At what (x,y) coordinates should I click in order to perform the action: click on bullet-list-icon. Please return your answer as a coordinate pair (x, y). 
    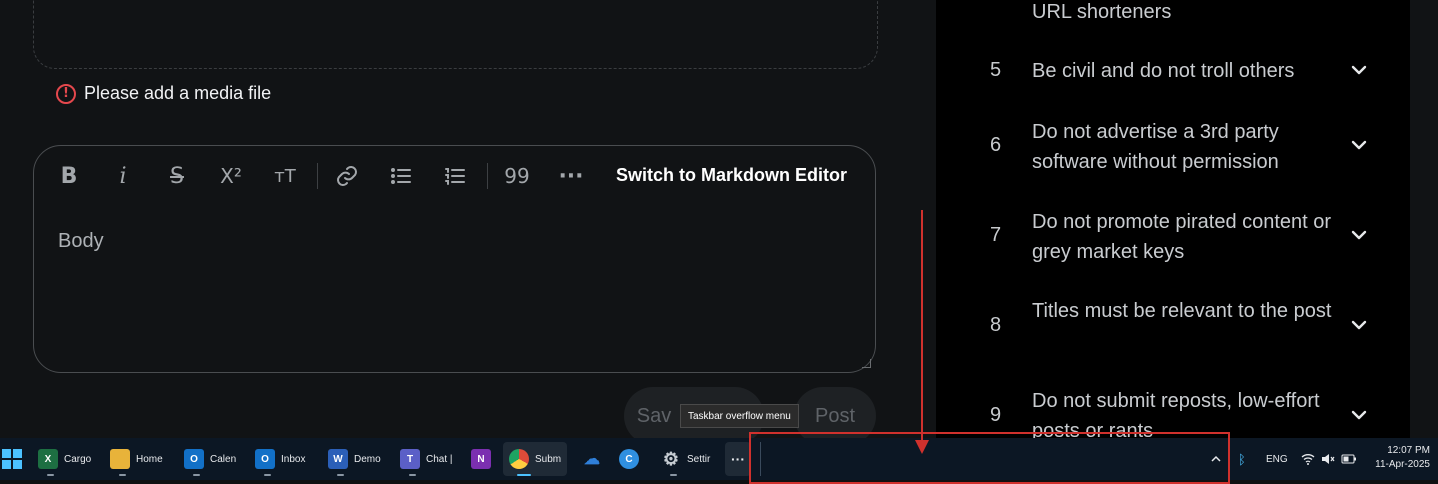
    Looking at the image, I should click on (401, 176).